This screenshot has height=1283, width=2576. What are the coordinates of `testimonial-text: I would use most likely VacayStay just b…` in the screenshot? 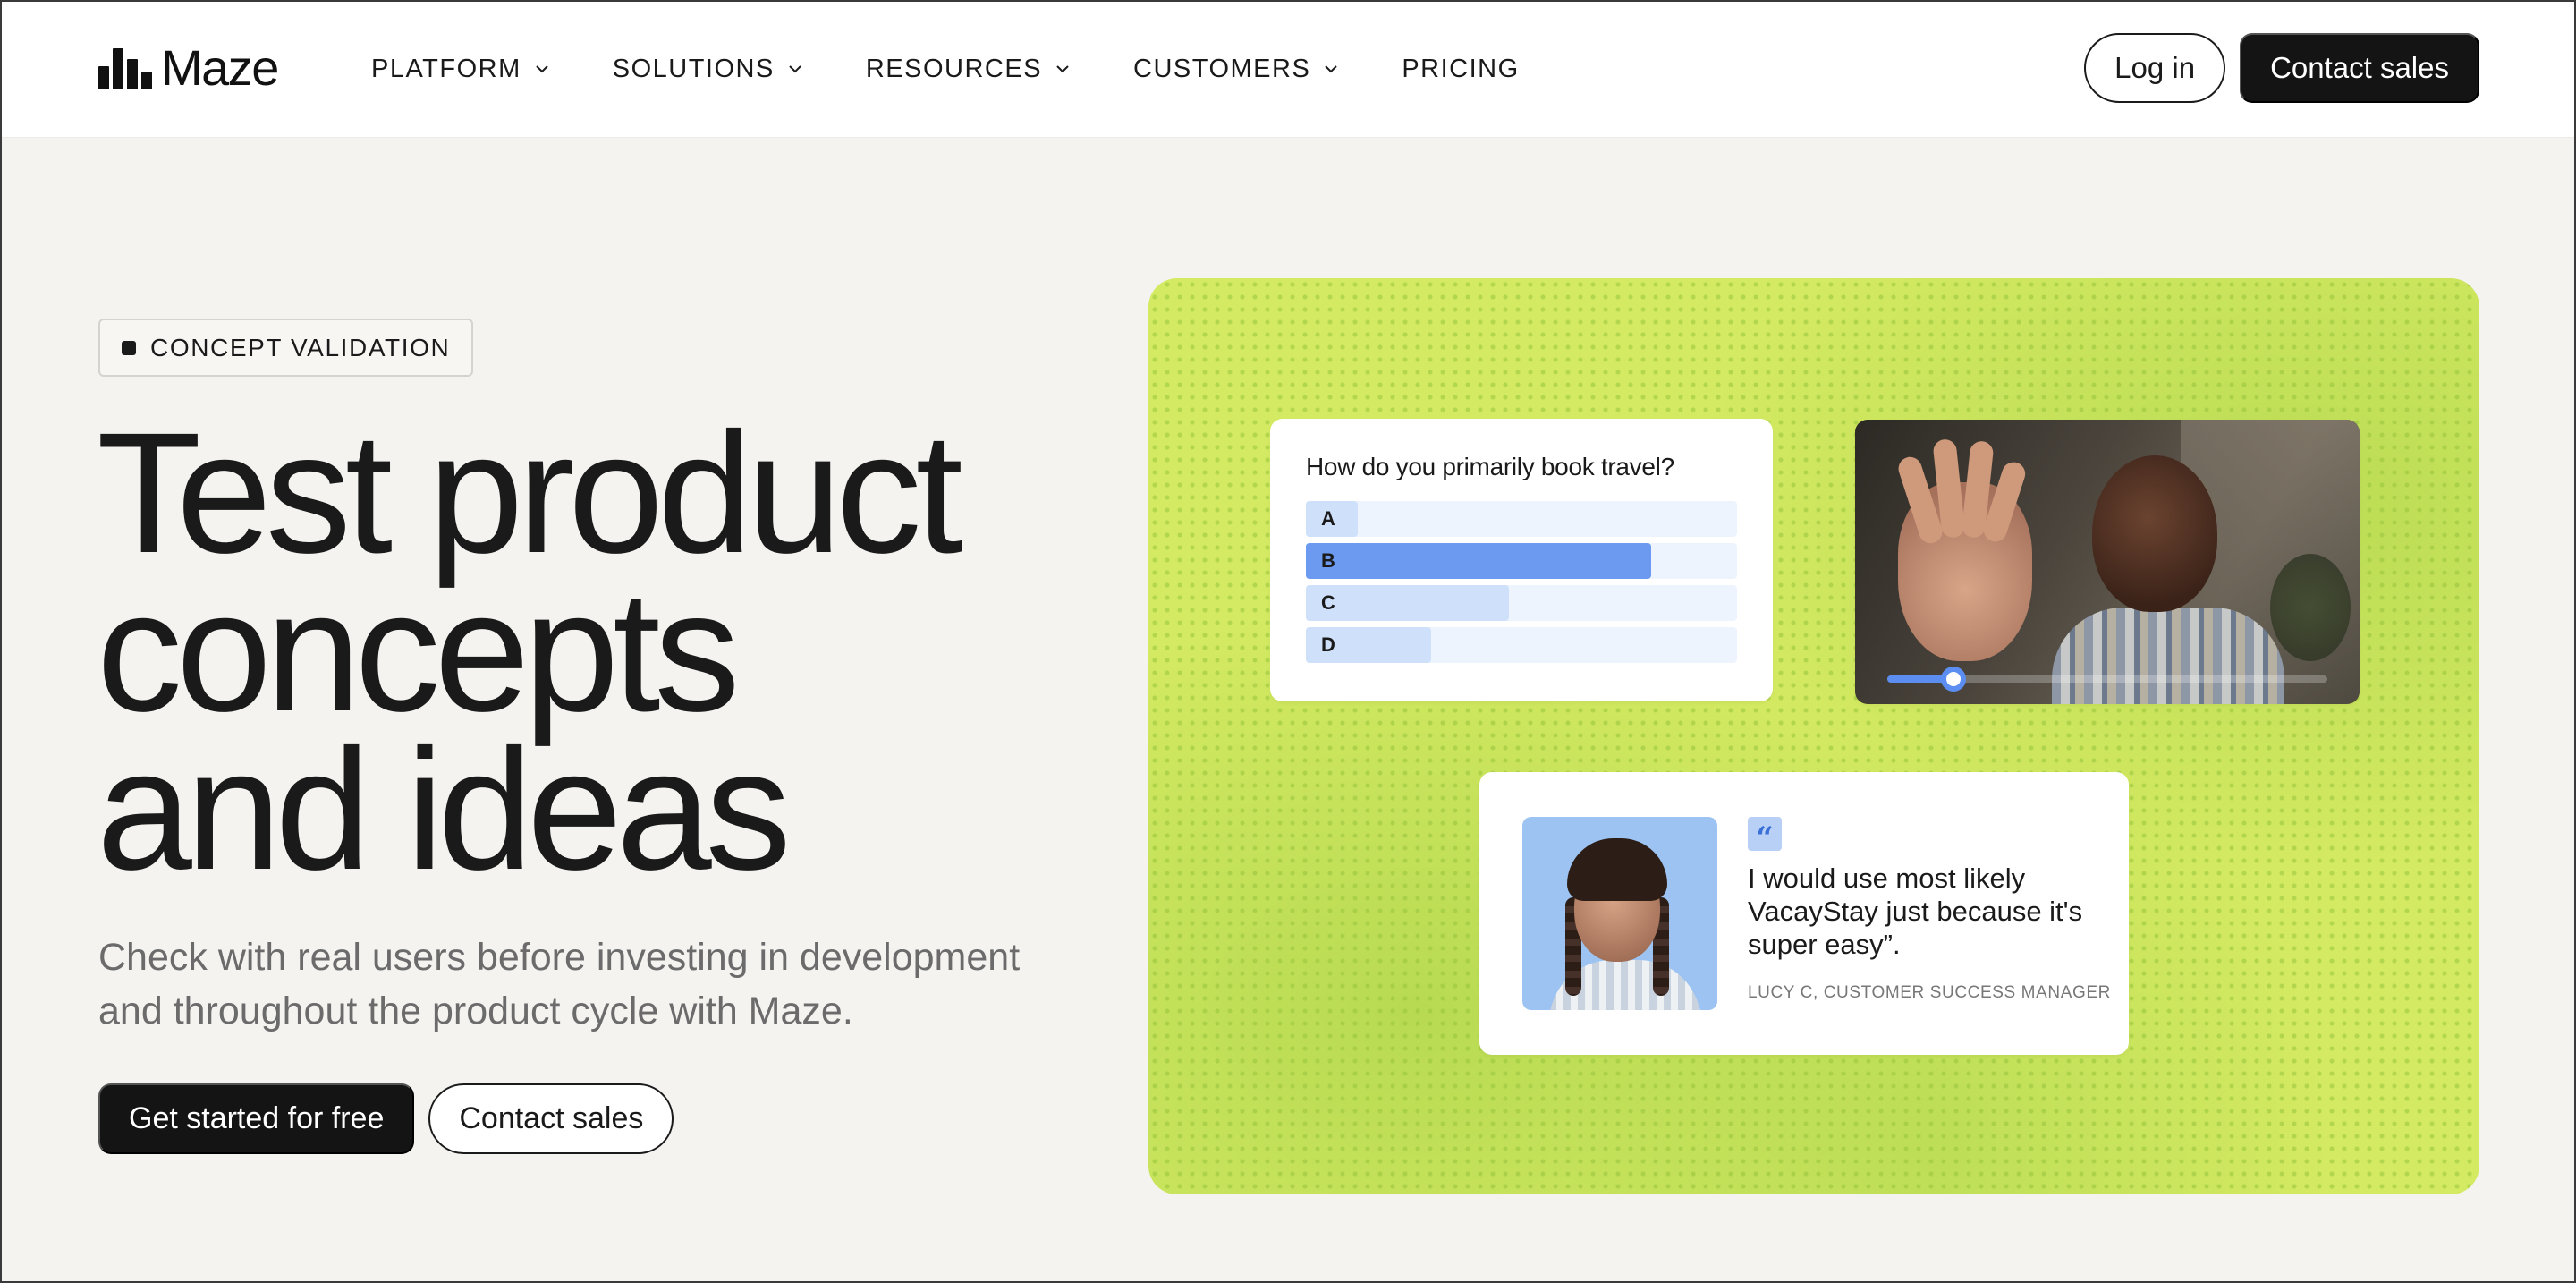 It's located at (1915, 911).